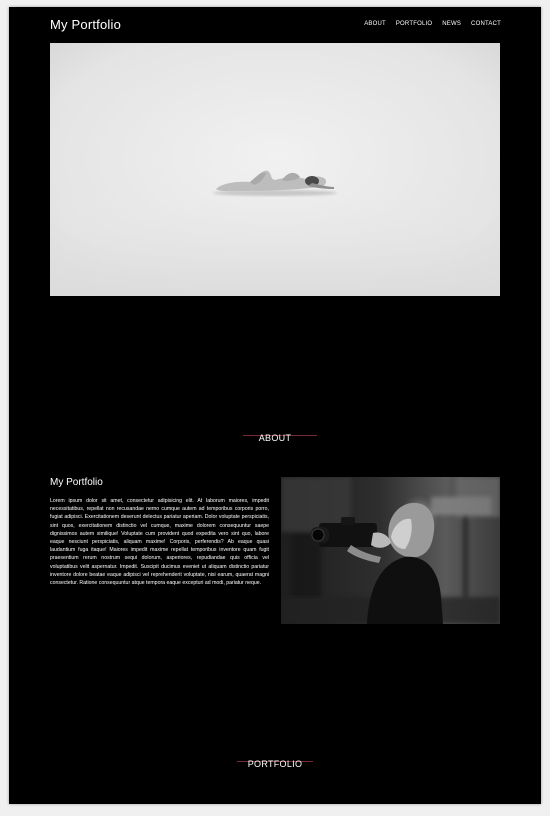 The height and width of the screenshot is (816, 550). Describe the element at coordinates (486, 24) in the screenshot. I see `nav-link-contact: CONTACT` at that location.